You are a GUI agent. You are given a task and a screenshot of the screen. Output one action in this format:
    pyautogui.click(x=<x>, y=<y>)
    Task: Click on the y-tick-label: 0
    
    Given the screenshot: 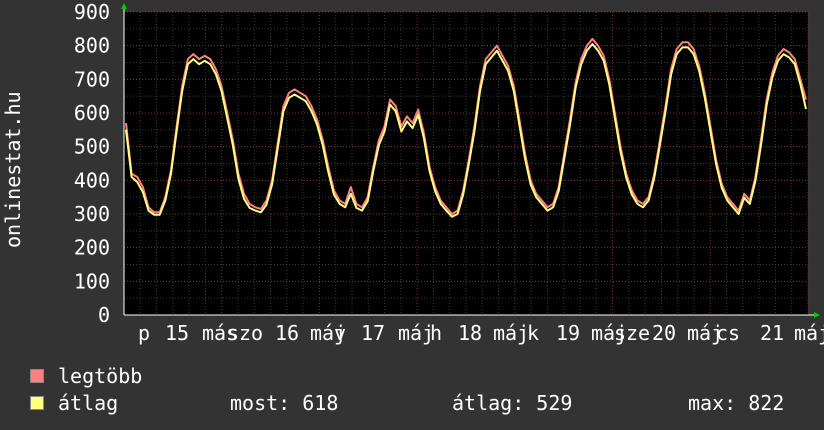 What is the action you would take?
    pyautogui.click(x=104, y=315)
    